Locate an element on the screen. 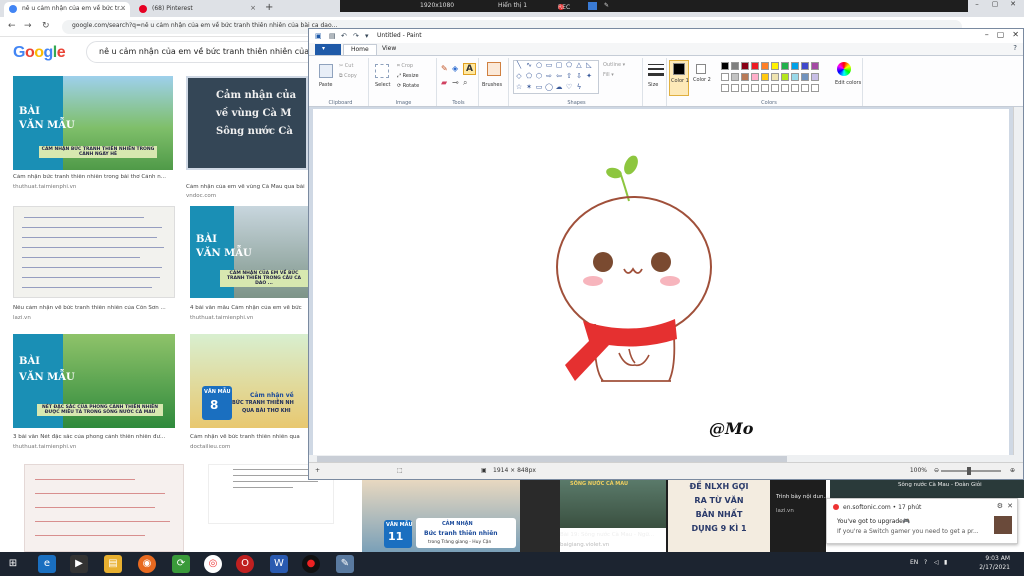 This screenshot has height=576, width=1024. gear-icon: ⚙ is located at coordinates (1000, 506).